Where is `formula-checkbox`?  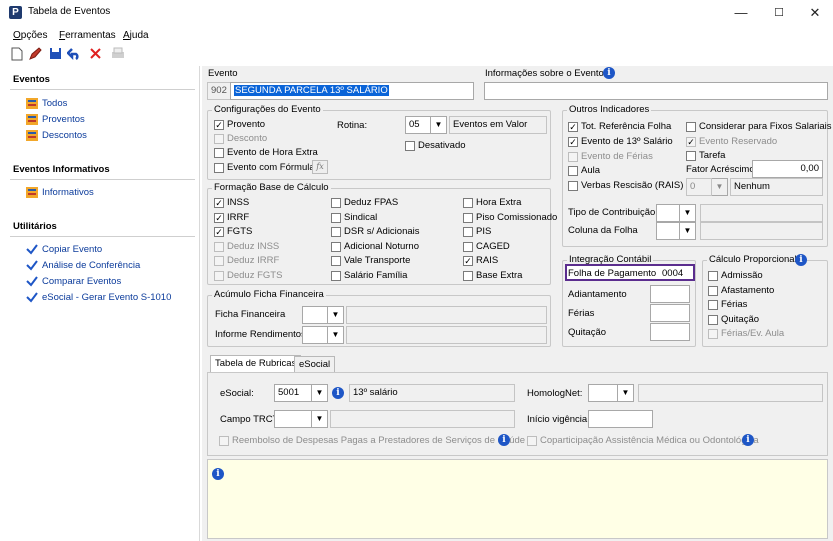
formula-checkbox is located at coordinates (219, 168).